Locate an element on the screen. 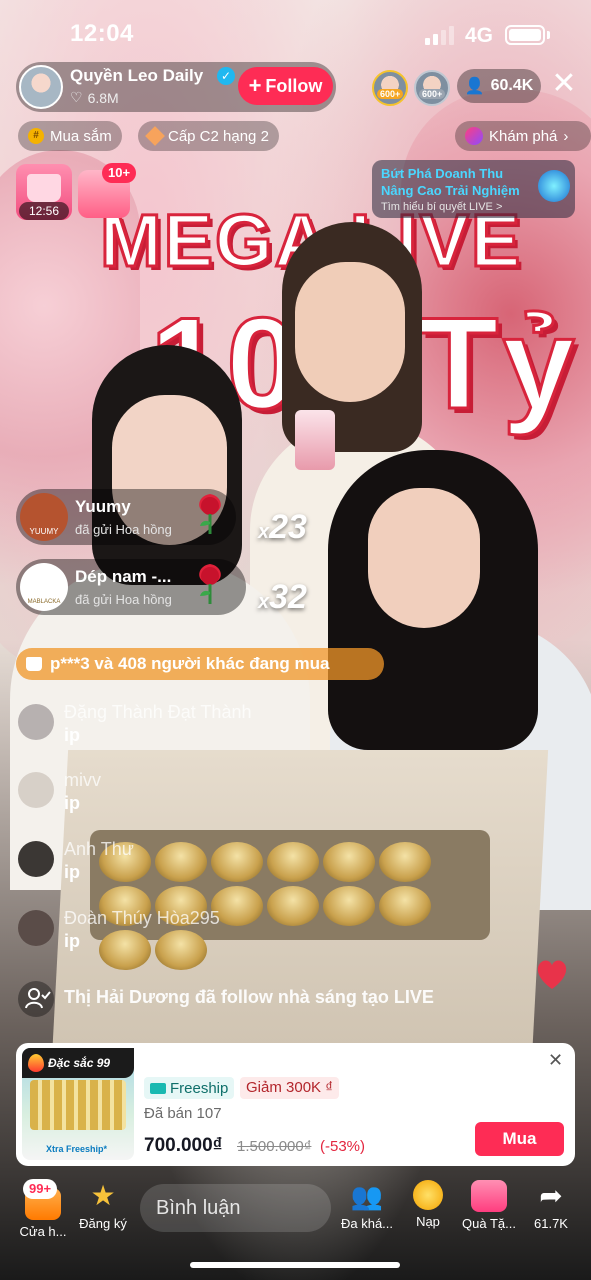 This screenshot has height=1280, width=591. promo-badge-icon is located at coordinates (554, 186).